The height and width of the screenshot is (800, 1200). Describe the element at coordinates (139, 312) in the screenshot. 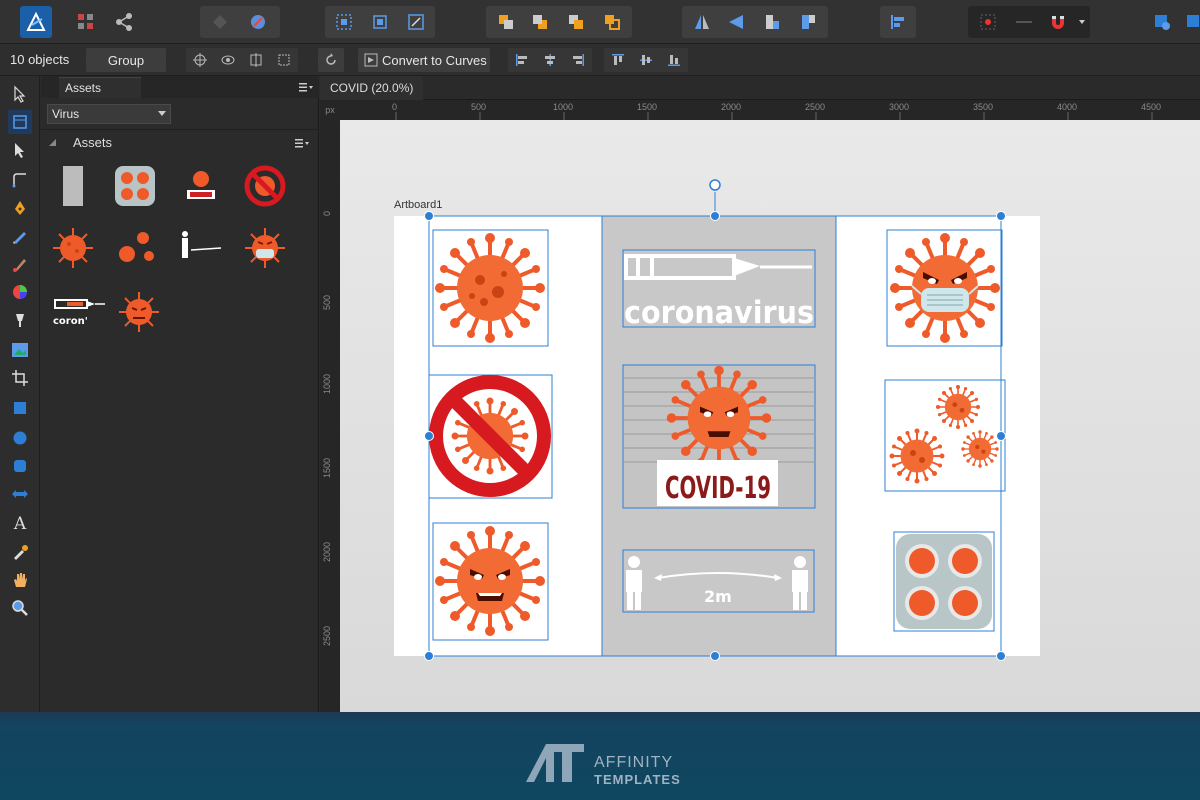

I see `asset-angry-virus` at that location.